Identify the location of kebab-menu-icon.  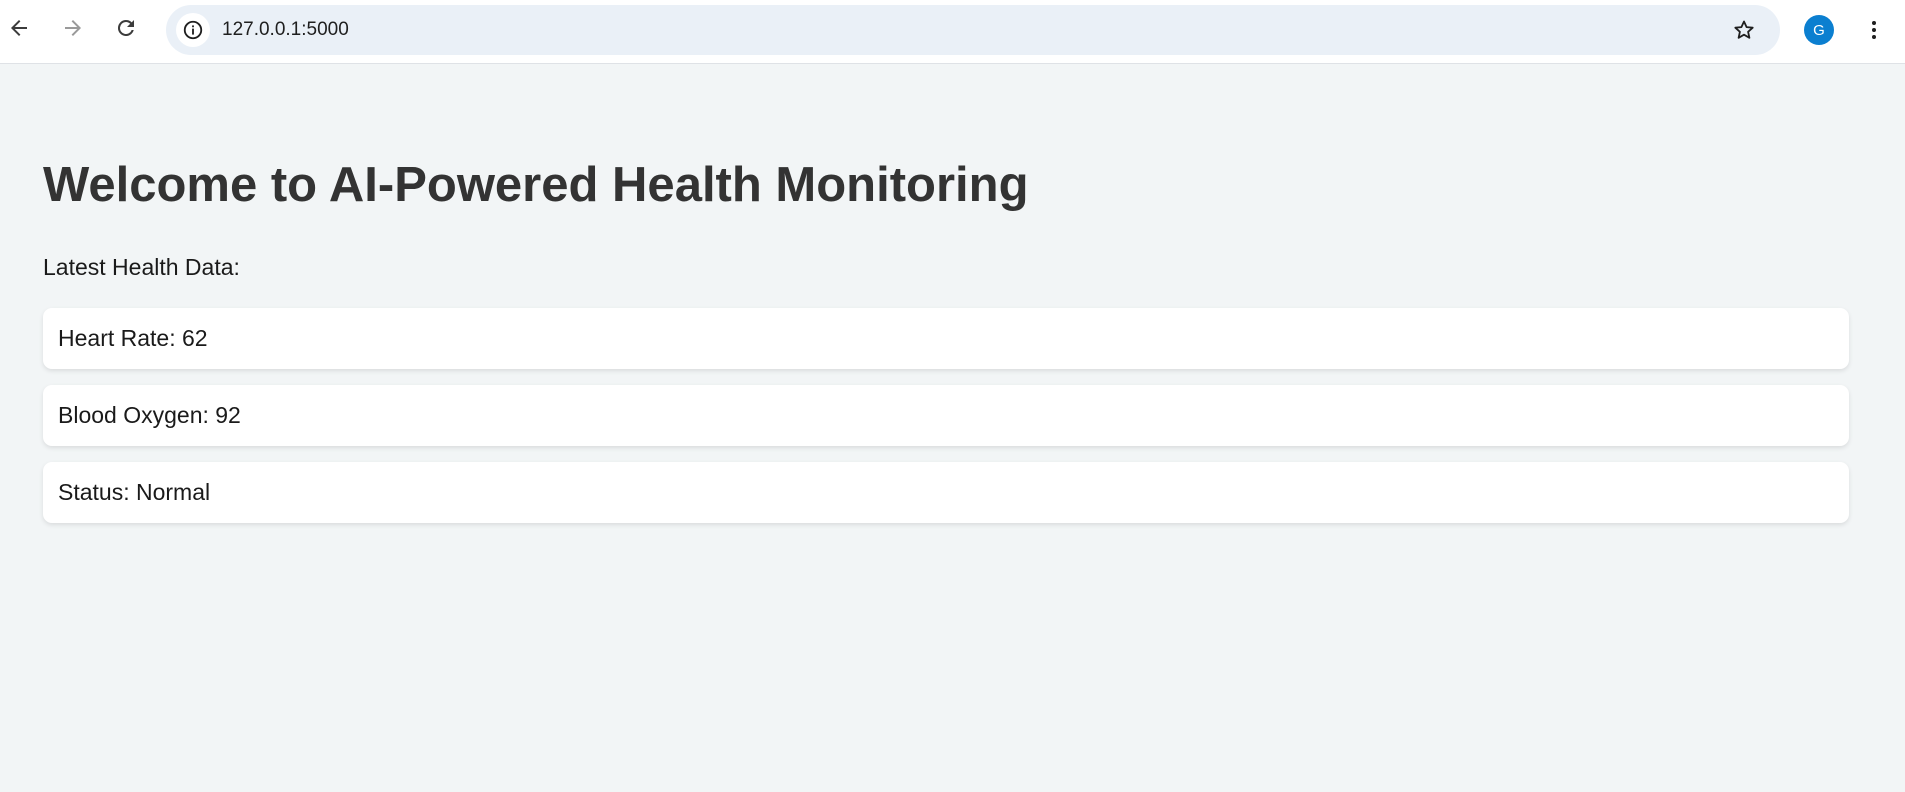
(1874, 30).